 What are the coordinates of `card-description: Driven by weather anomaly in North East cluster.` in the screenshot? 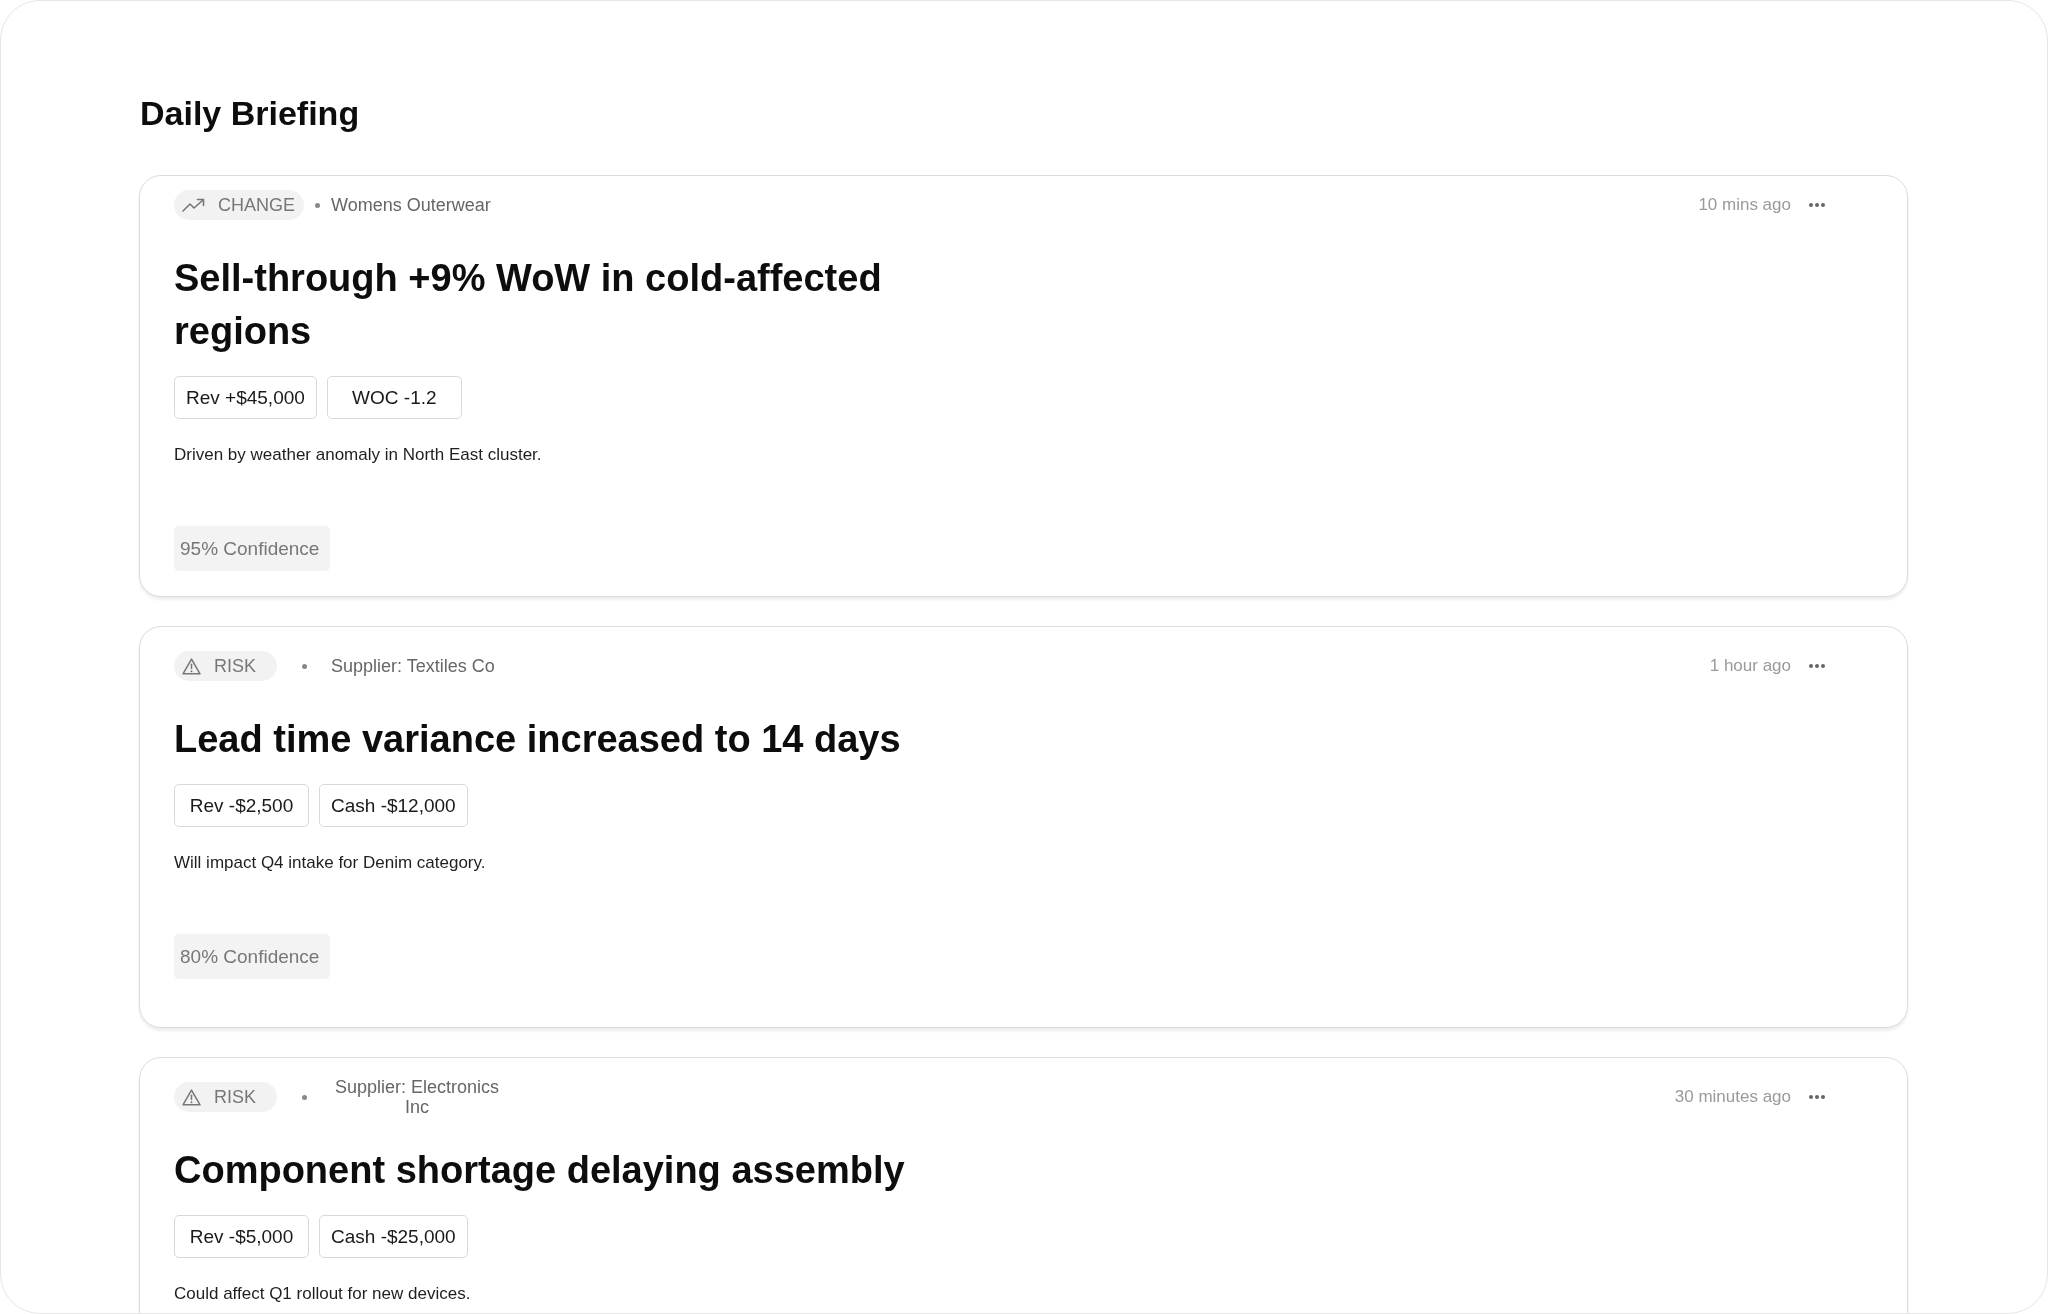 It's located at (358, 455).